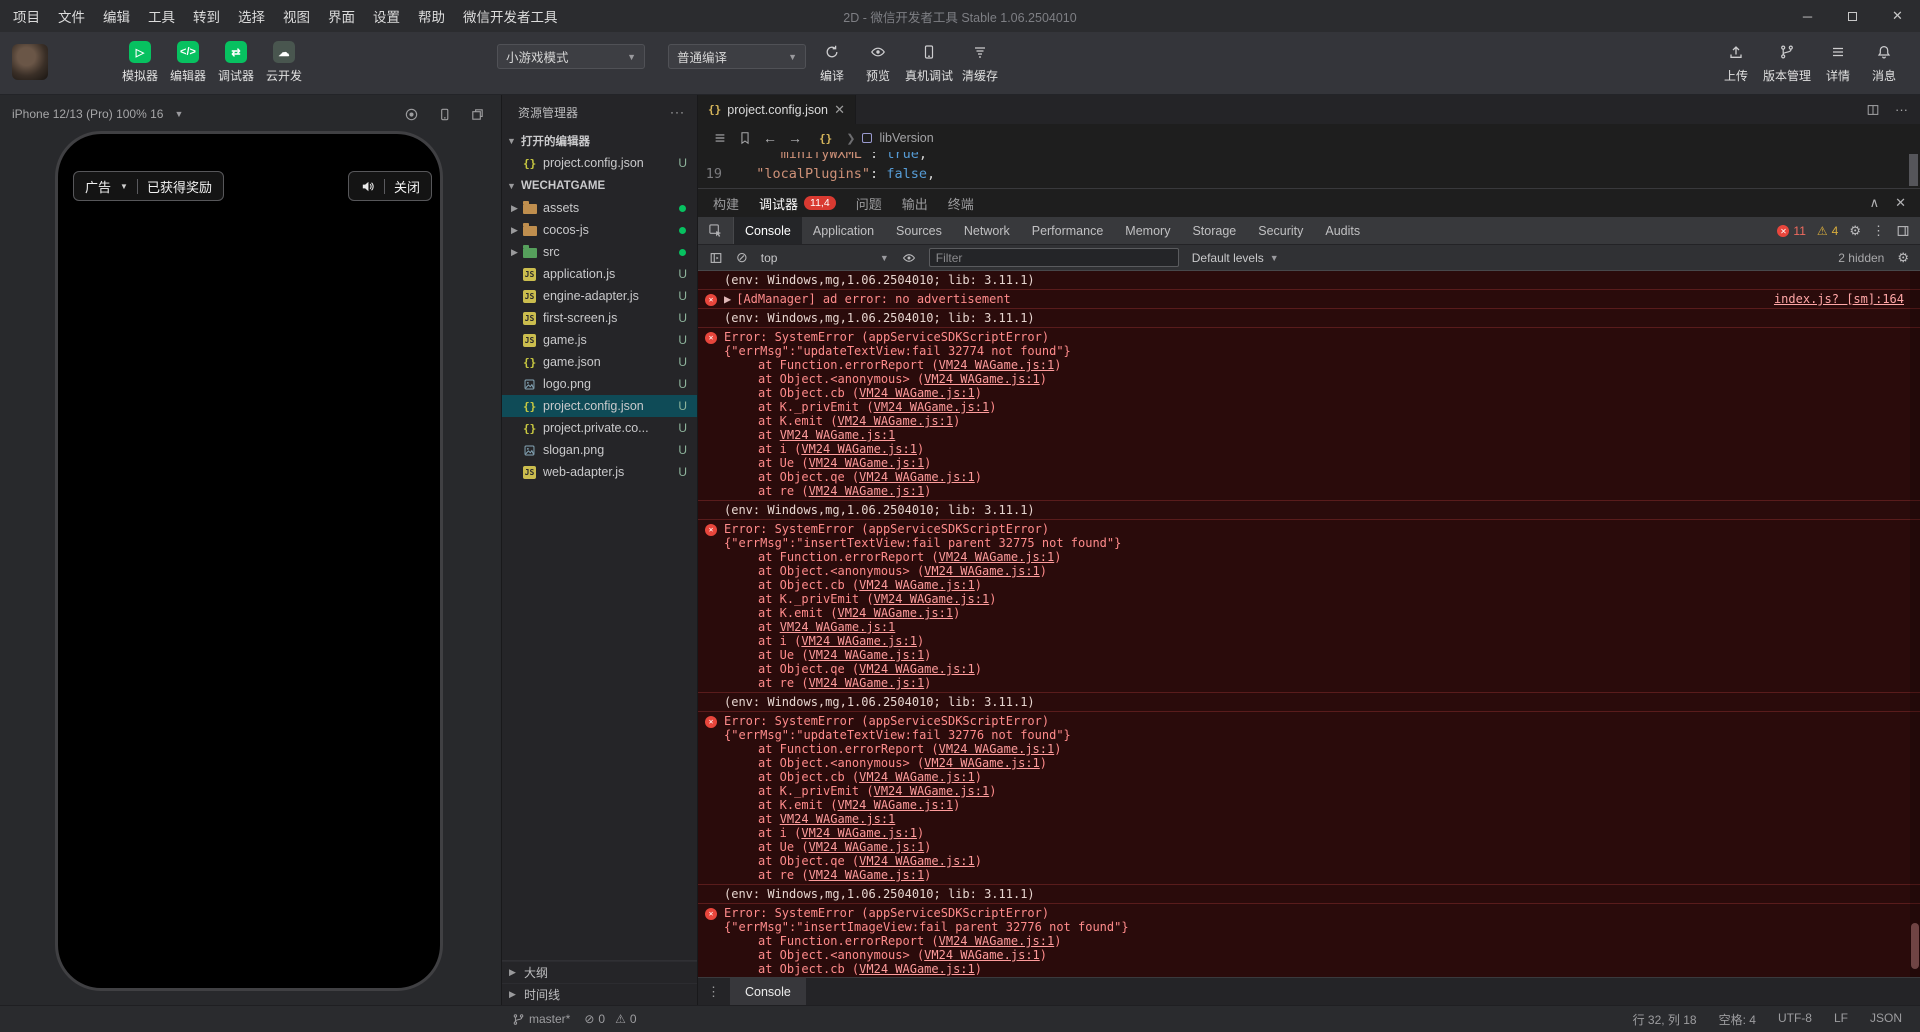 This screenshot has width=1920, height=1032. Describe the element at coordinates (1665, 1019) in the screenshot. I see `cursor-position: 行 32, 列 18` at that location.